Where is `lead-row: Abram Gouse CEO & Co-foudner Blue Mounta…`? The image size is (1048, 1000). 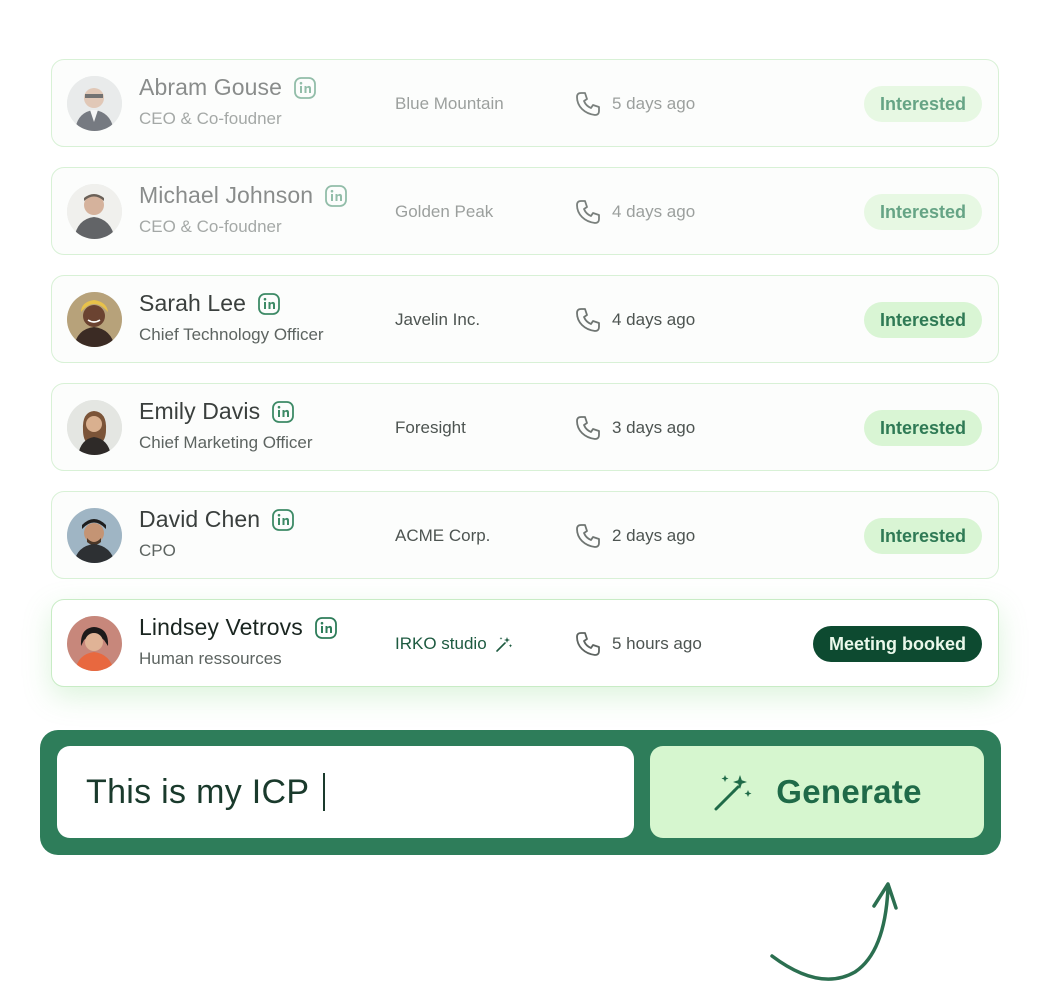 lead-row: Abram Gouse CEO & Co-foudner Blue Mounta… is located at coordinates (525, 103).